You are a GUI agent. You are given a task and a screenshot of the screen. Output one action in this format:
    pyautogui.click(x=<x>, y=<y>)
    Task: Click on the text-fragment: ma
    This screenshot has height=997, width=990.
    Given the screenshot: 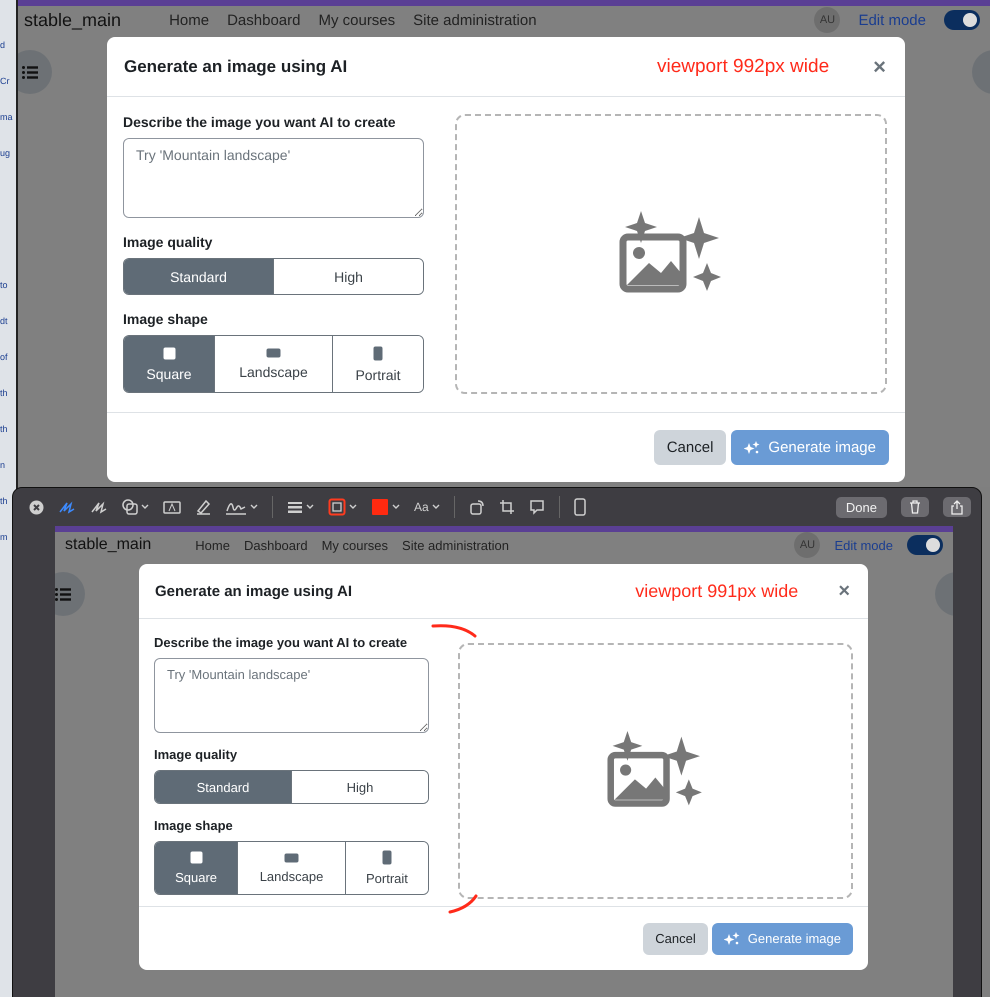 What is the action you would take?
    pyautogui.click(x=7, y=117)
    